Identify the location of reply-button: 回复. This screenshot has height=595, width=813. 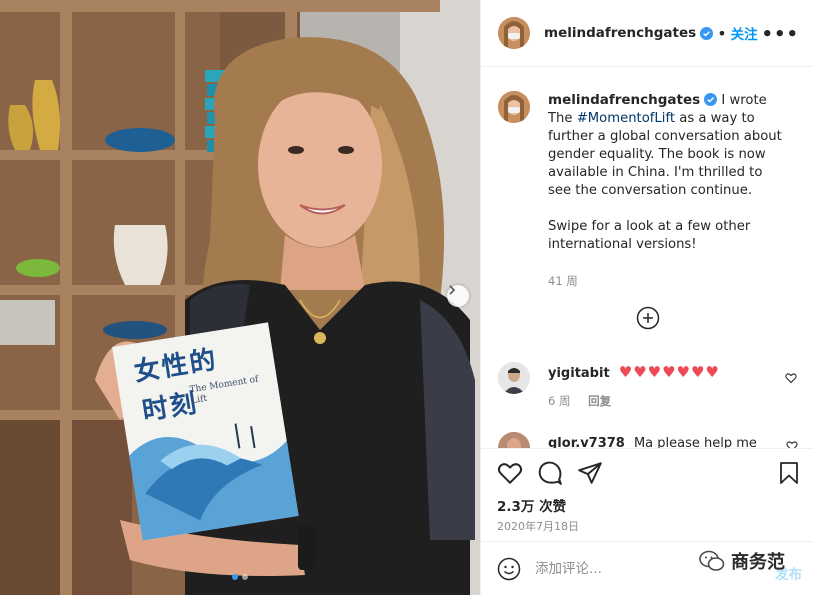
(599, 401).